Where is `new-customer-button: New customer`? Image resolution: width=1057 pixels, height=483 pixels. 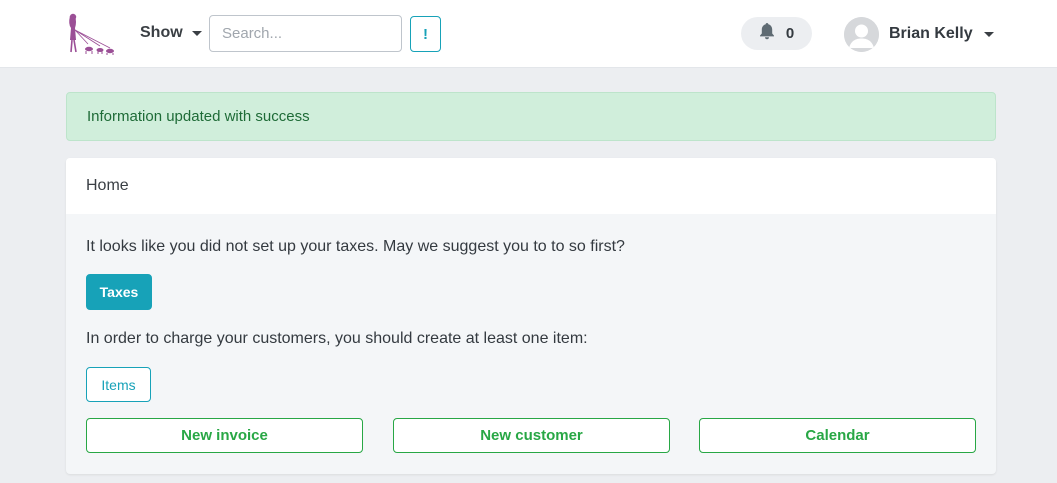 new-customer-button: New customer is located at coordinates (531, 435).